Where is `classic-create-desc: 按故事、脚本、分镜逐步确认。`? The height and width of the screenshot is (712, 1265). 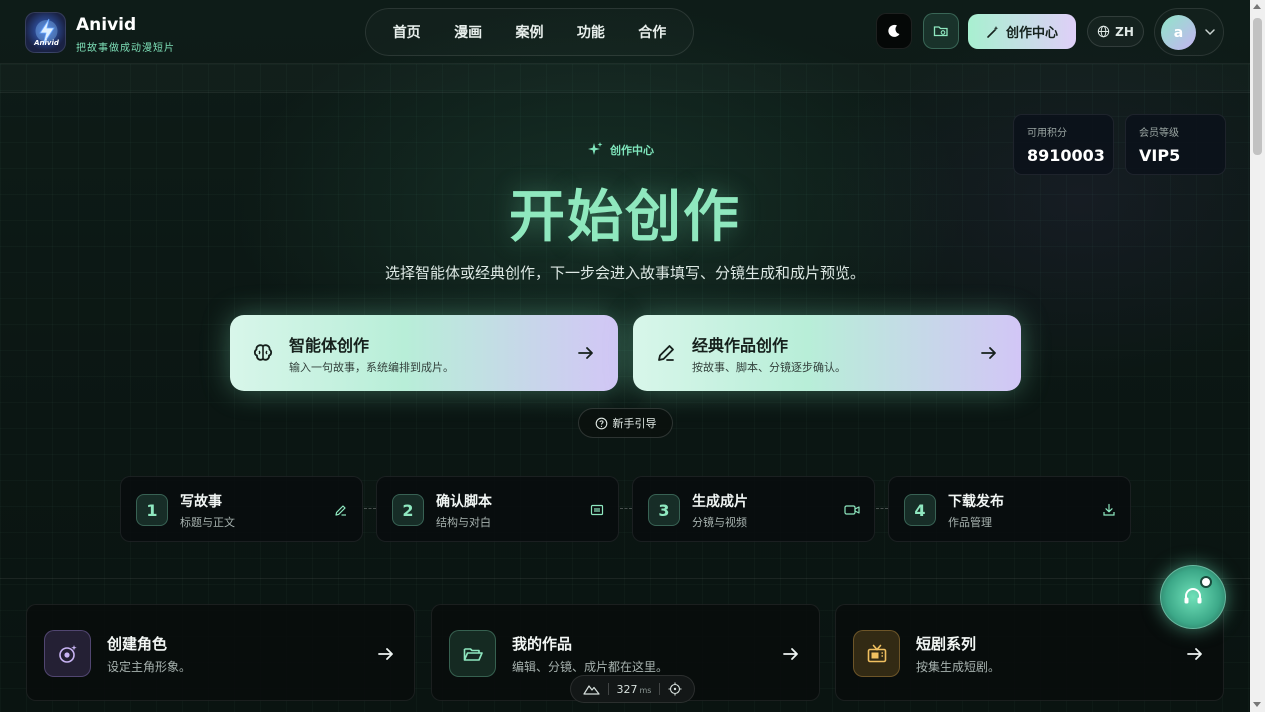
classic-create-desc: 按故事、脚本、分镜逐步确认。 is located at coordinates (769, 367).